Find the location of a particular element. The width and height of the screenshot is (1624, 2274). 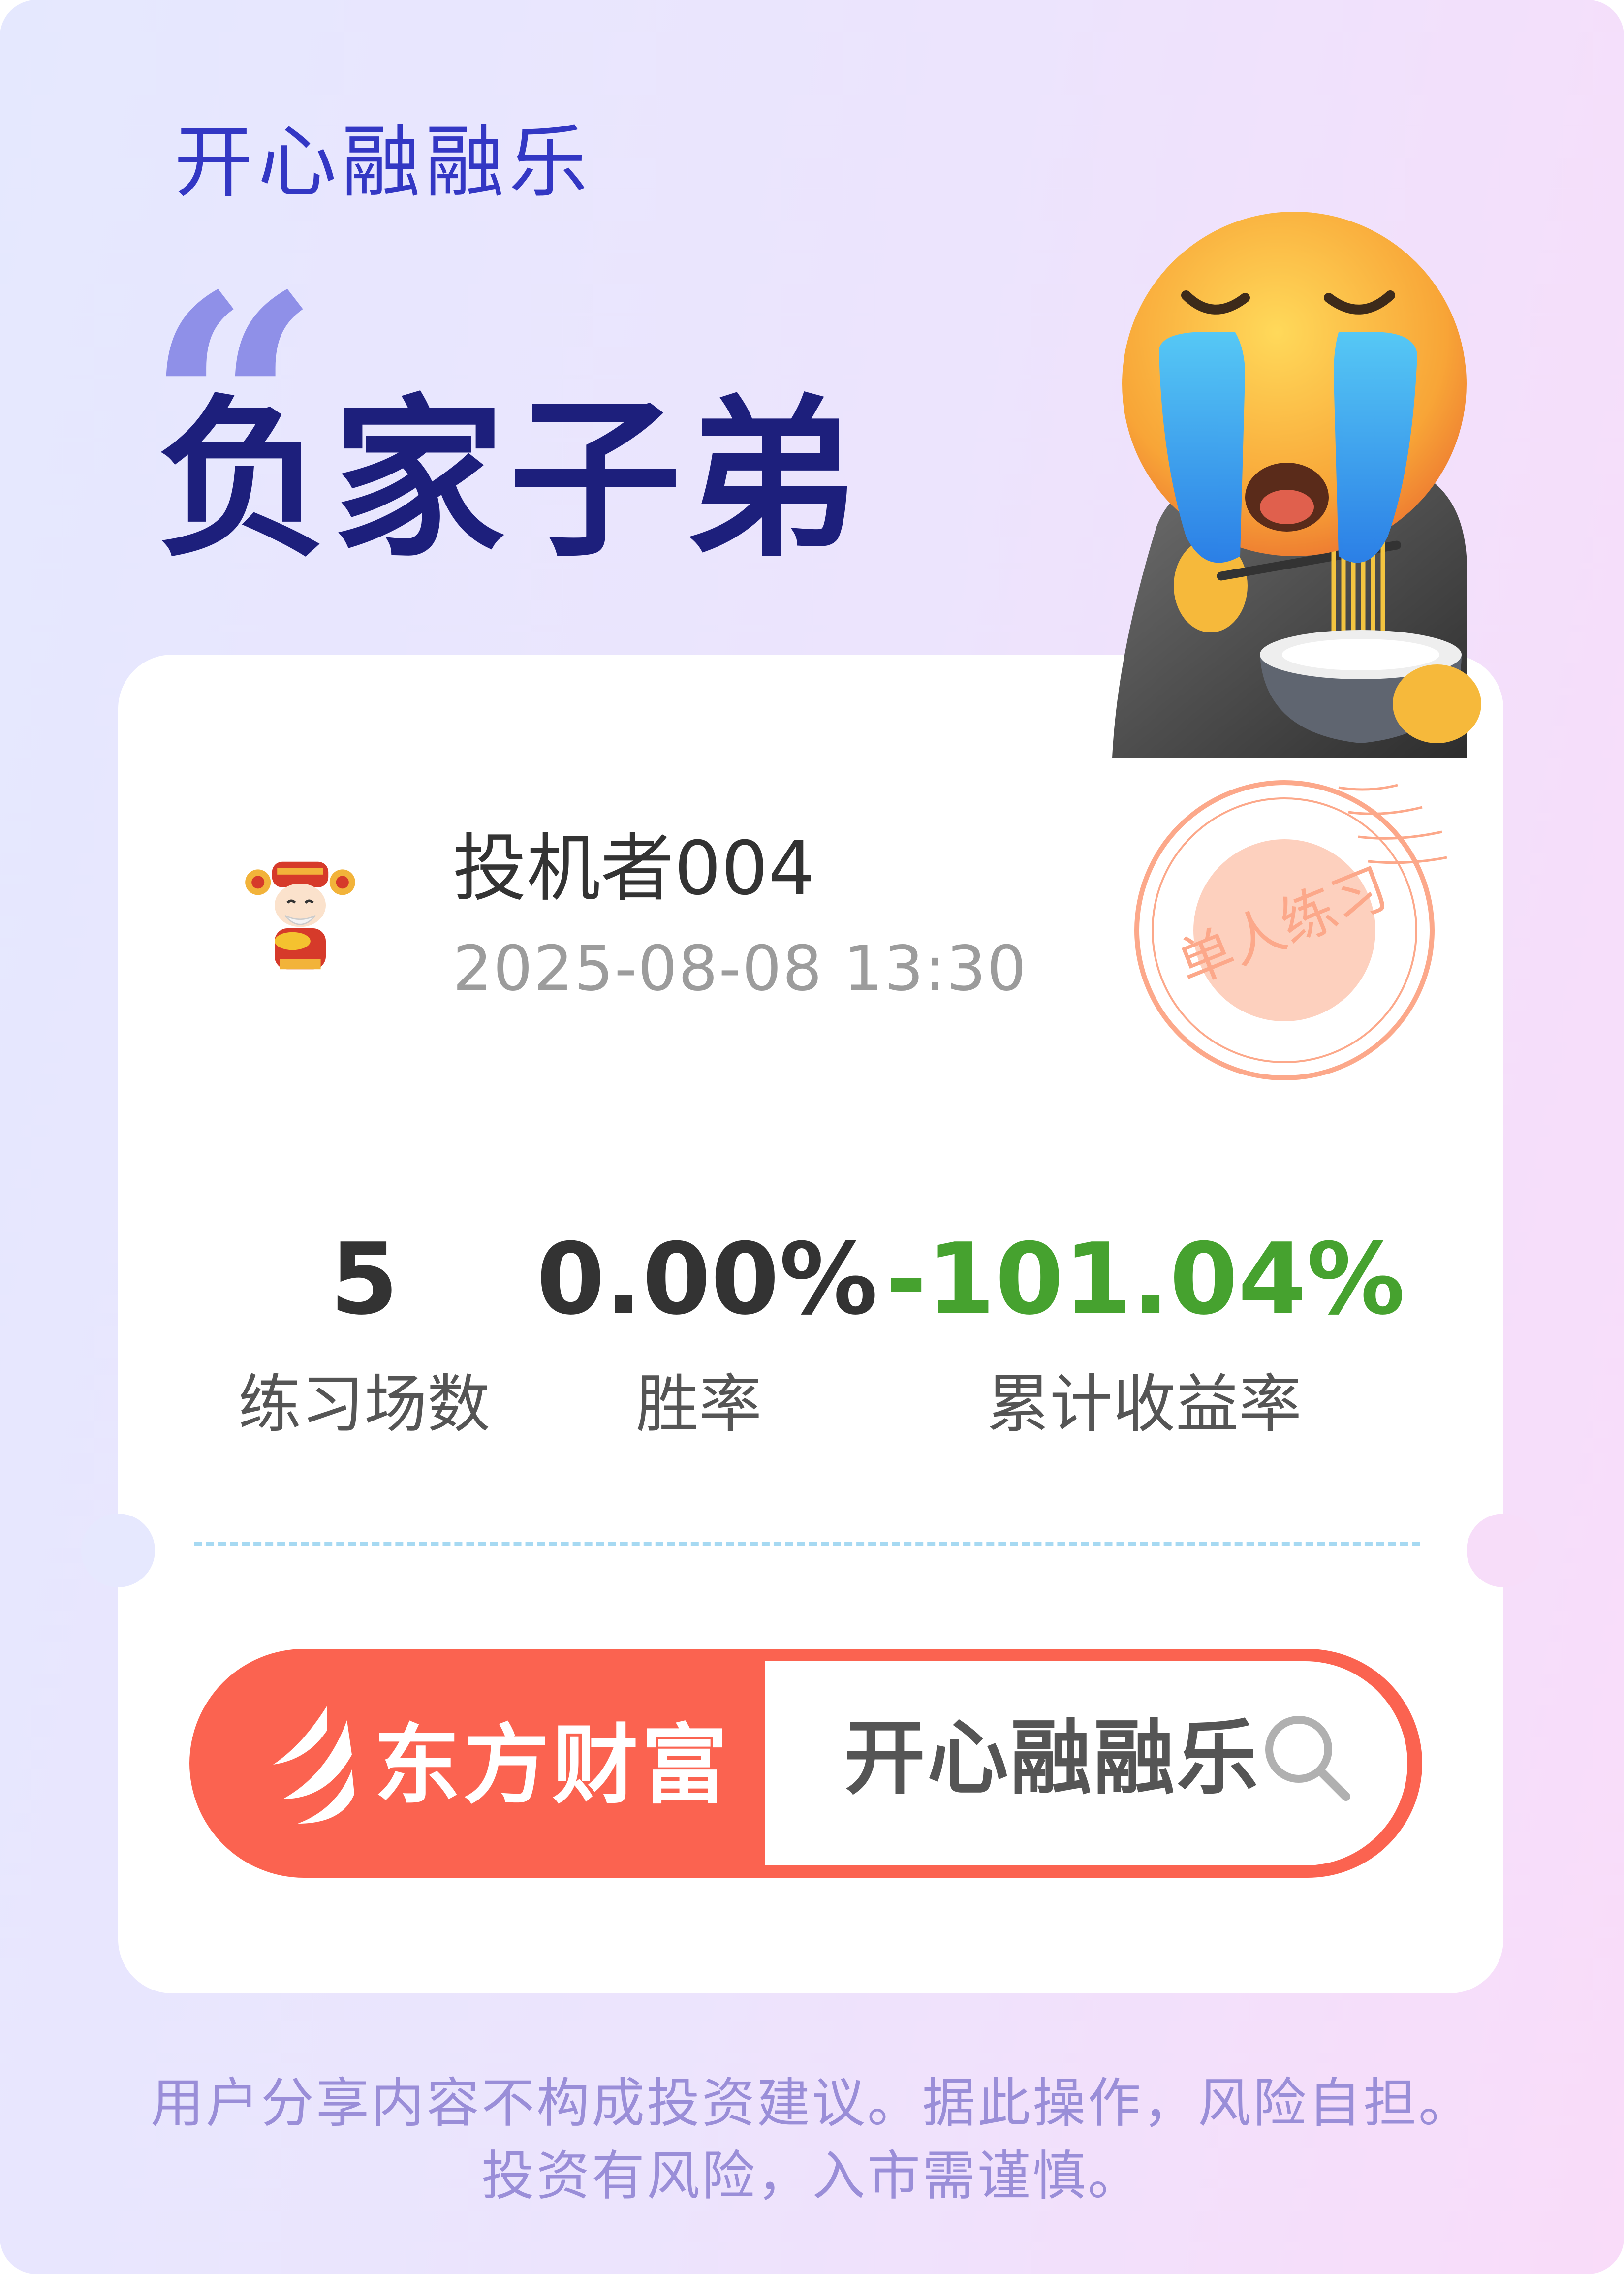

stat-label: 累计收益率 is located at coordinates (1144, 1404).